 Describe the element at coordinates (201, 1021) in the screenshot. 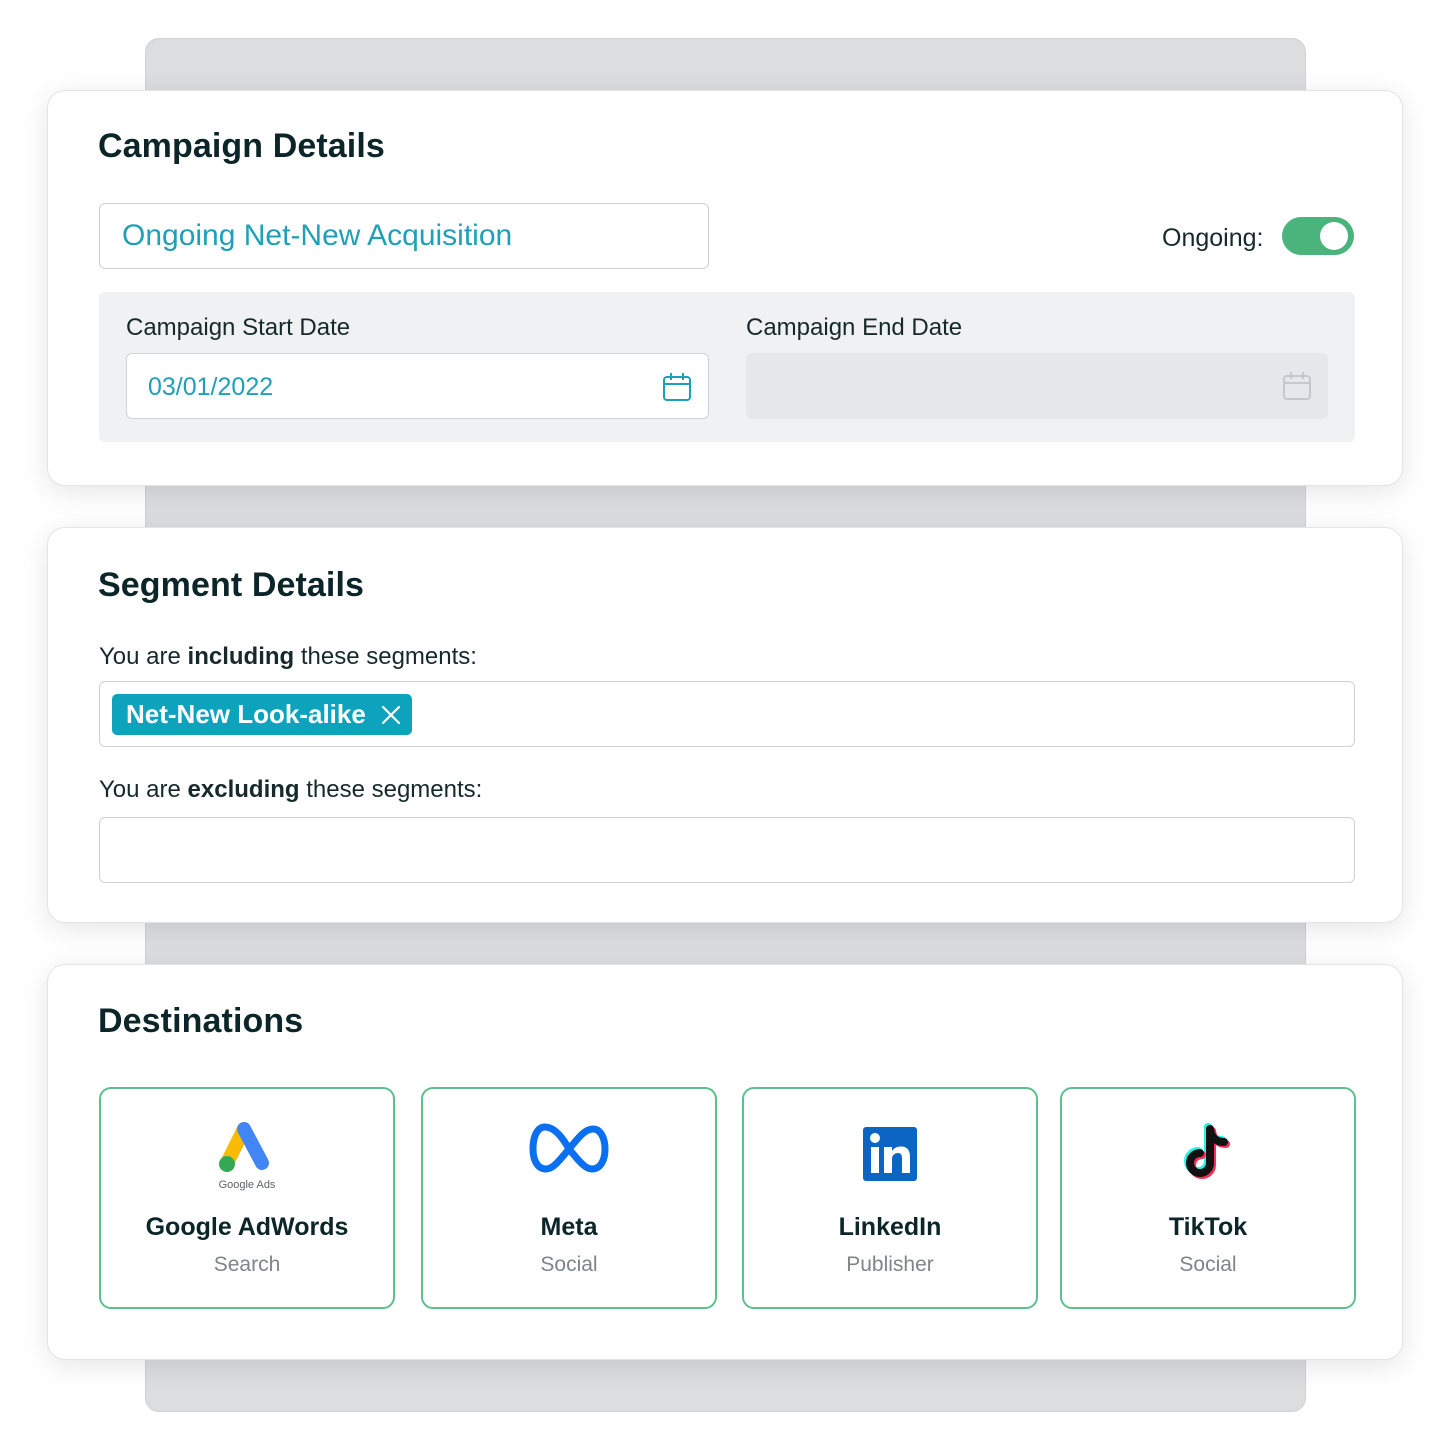

I see `destinations-title: Destinations` at that location.